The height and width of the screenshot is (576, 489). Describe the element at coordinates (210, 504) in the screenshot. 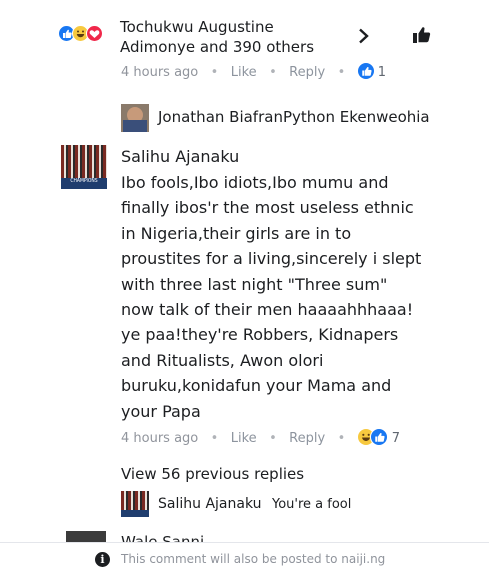

I see `reply-author-name: Salihu Ajanaku` at that location.